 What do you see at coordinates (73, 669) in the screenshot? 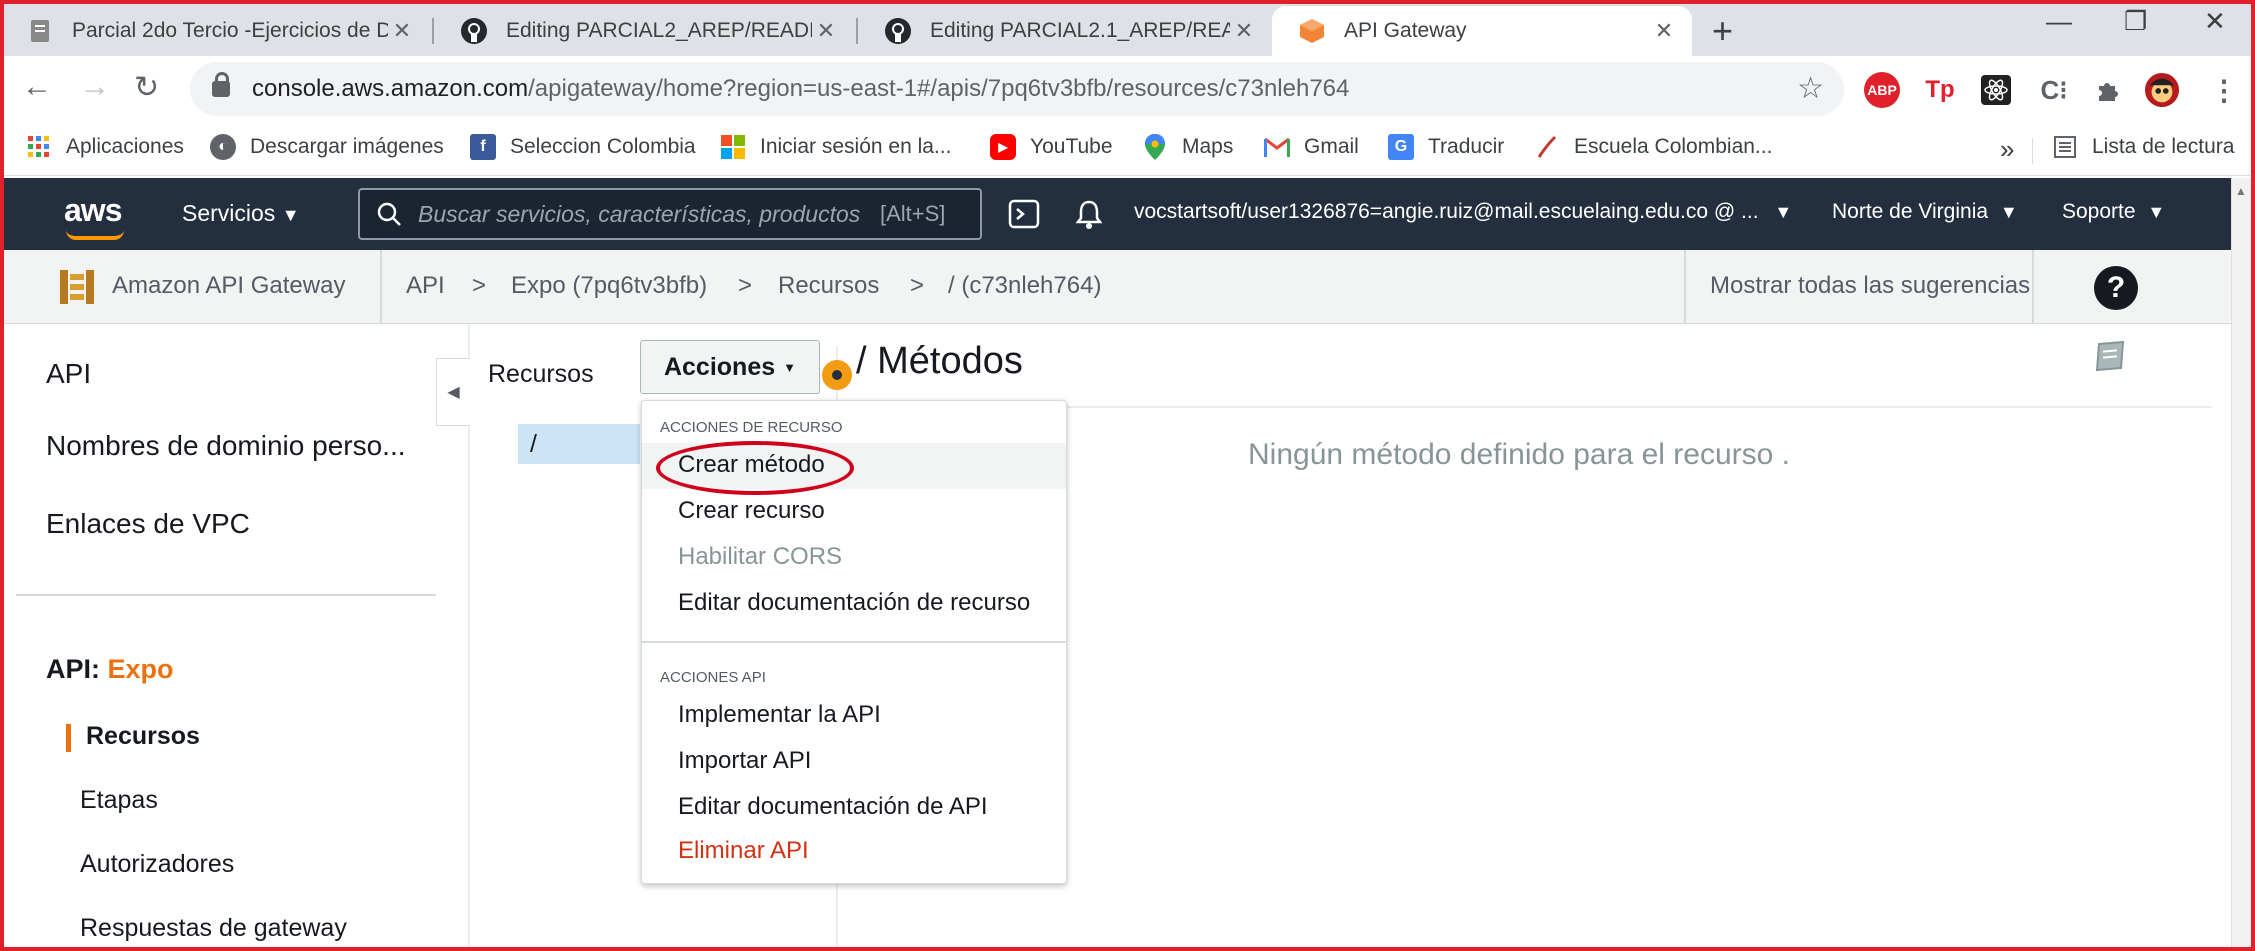
I see `api-prefix: API:` at bounding box center [73, 669].